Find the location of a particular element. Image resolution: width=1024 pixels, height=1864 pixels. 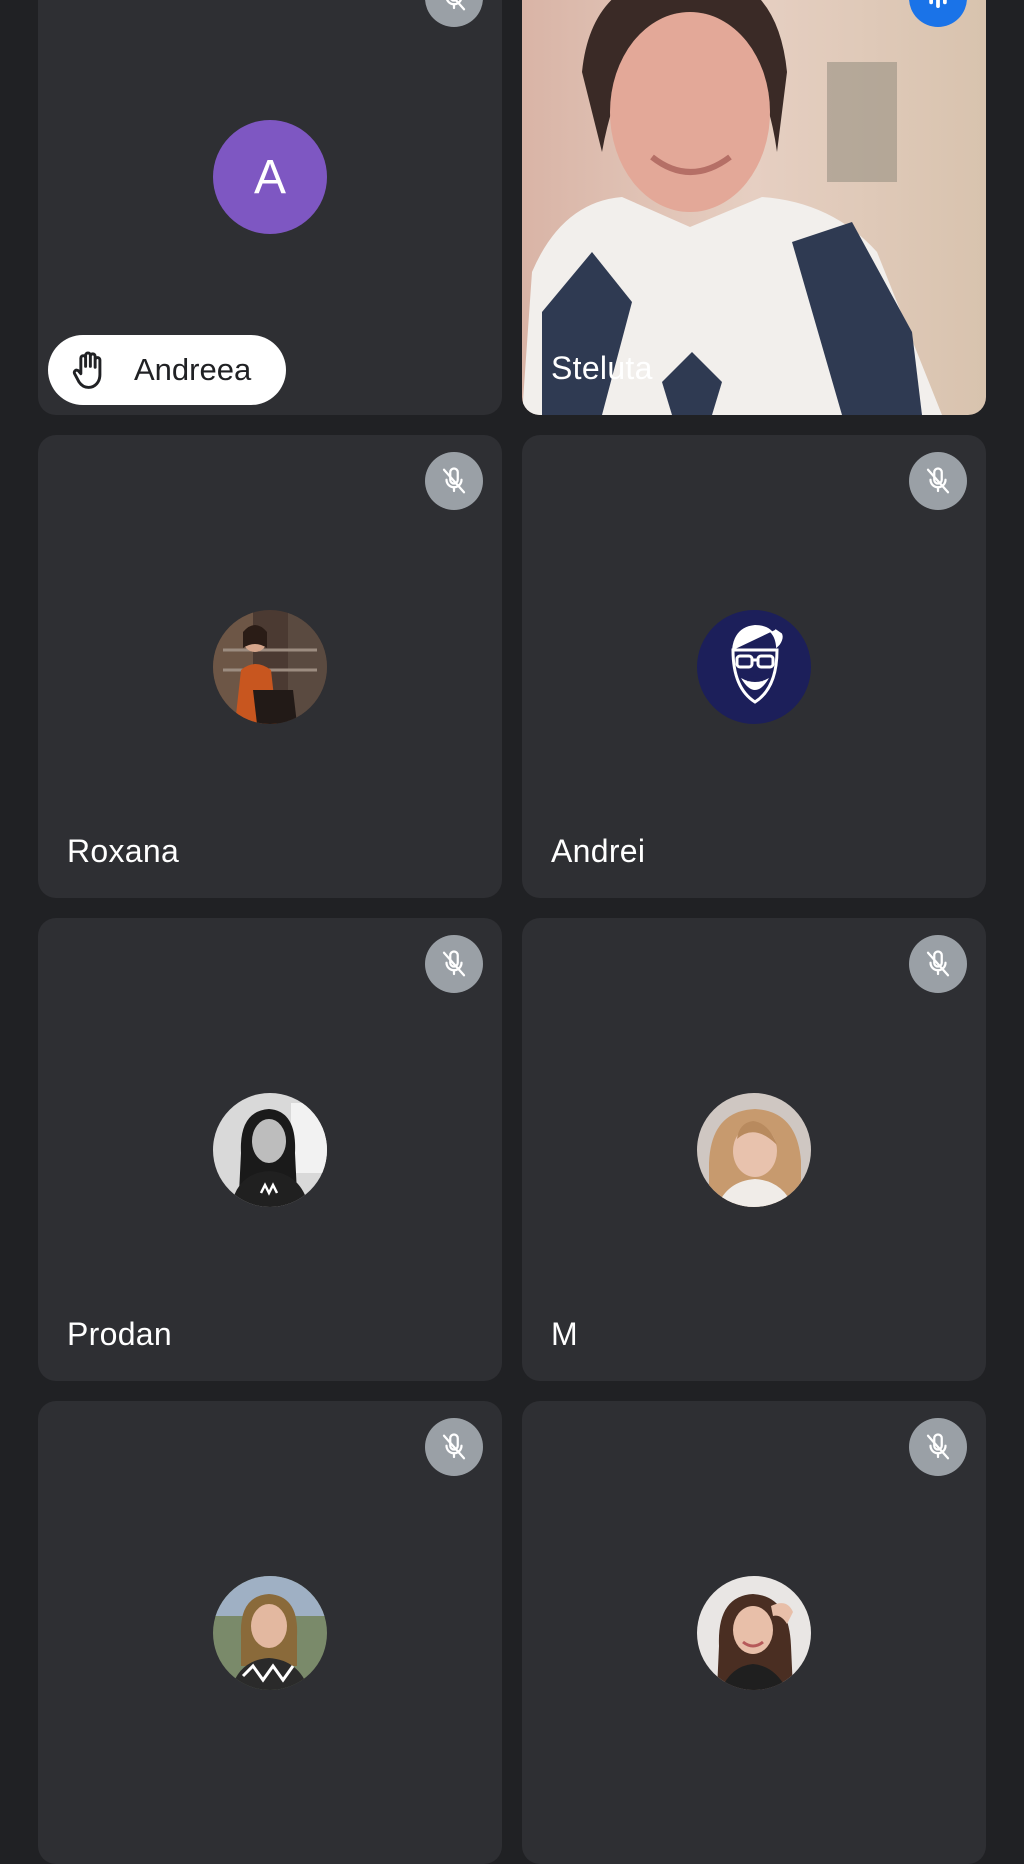

participant-name: Prodan is located at coordinates (119, 1334).